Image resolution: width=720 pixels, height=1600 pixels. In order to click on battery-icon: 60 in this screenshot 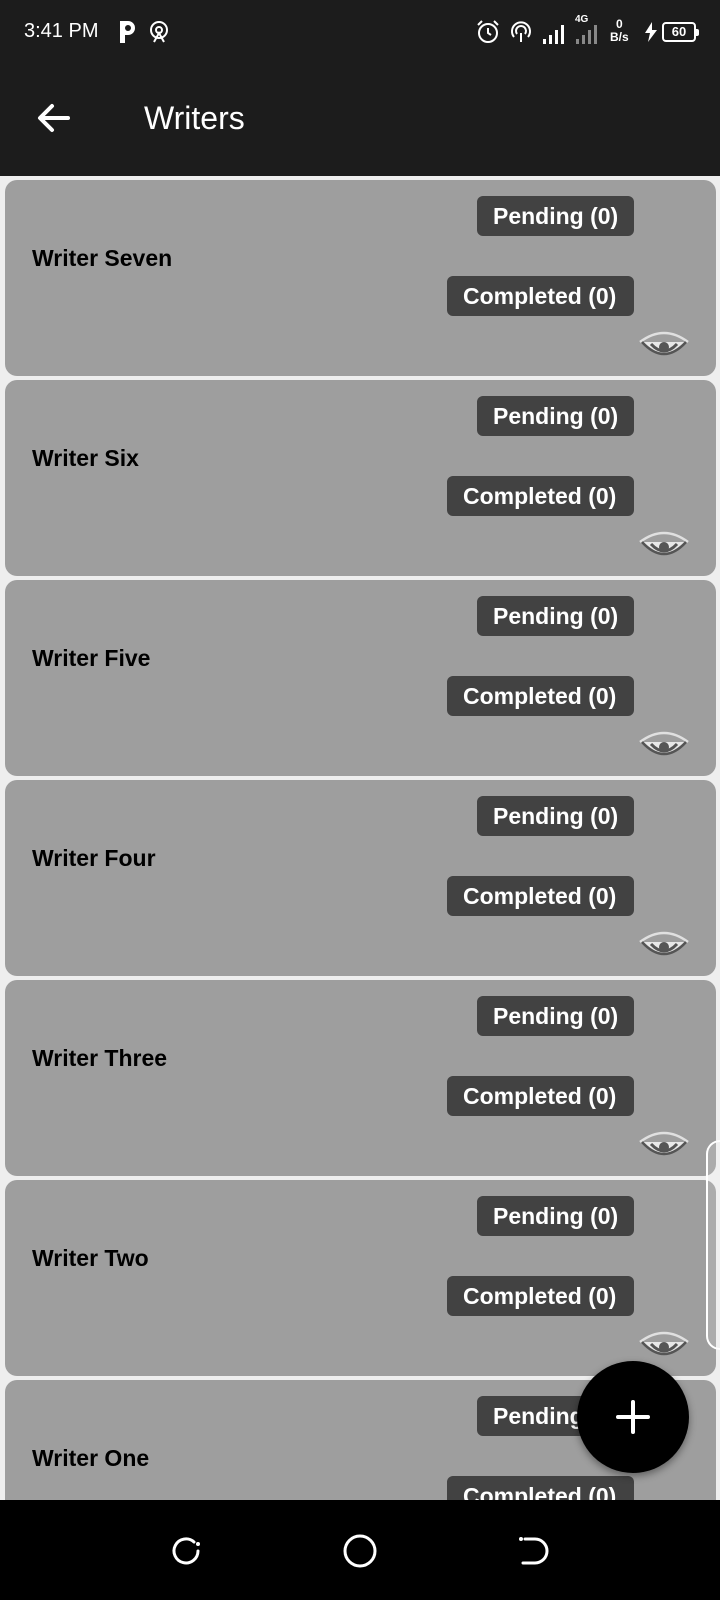, I will do `click(680, 32)`.